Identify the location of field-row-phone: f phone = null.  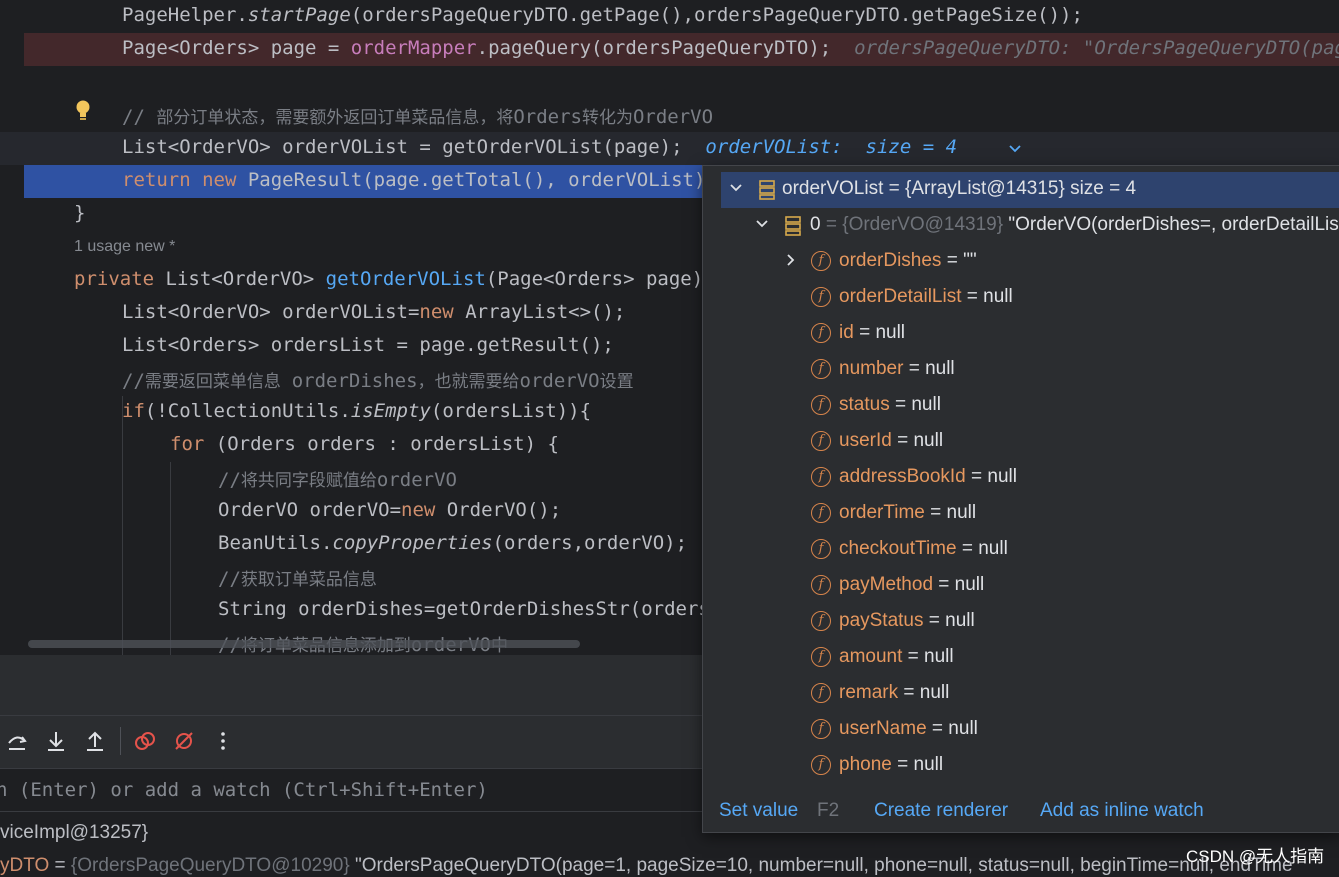
(1021, 766).